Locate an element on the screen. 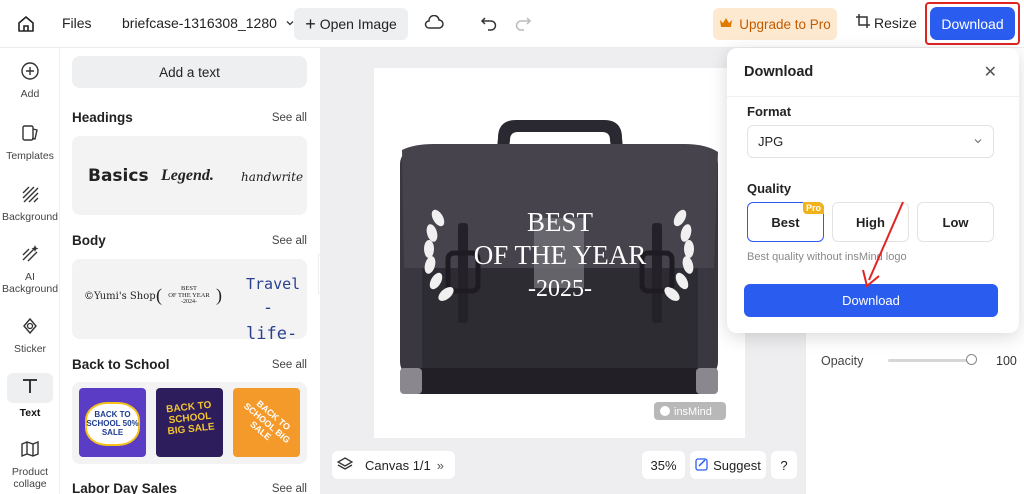 Image resolution: width=1024 pixels, height=494 pixels. nav-templates: Templates is located at coordinates (30, 142).